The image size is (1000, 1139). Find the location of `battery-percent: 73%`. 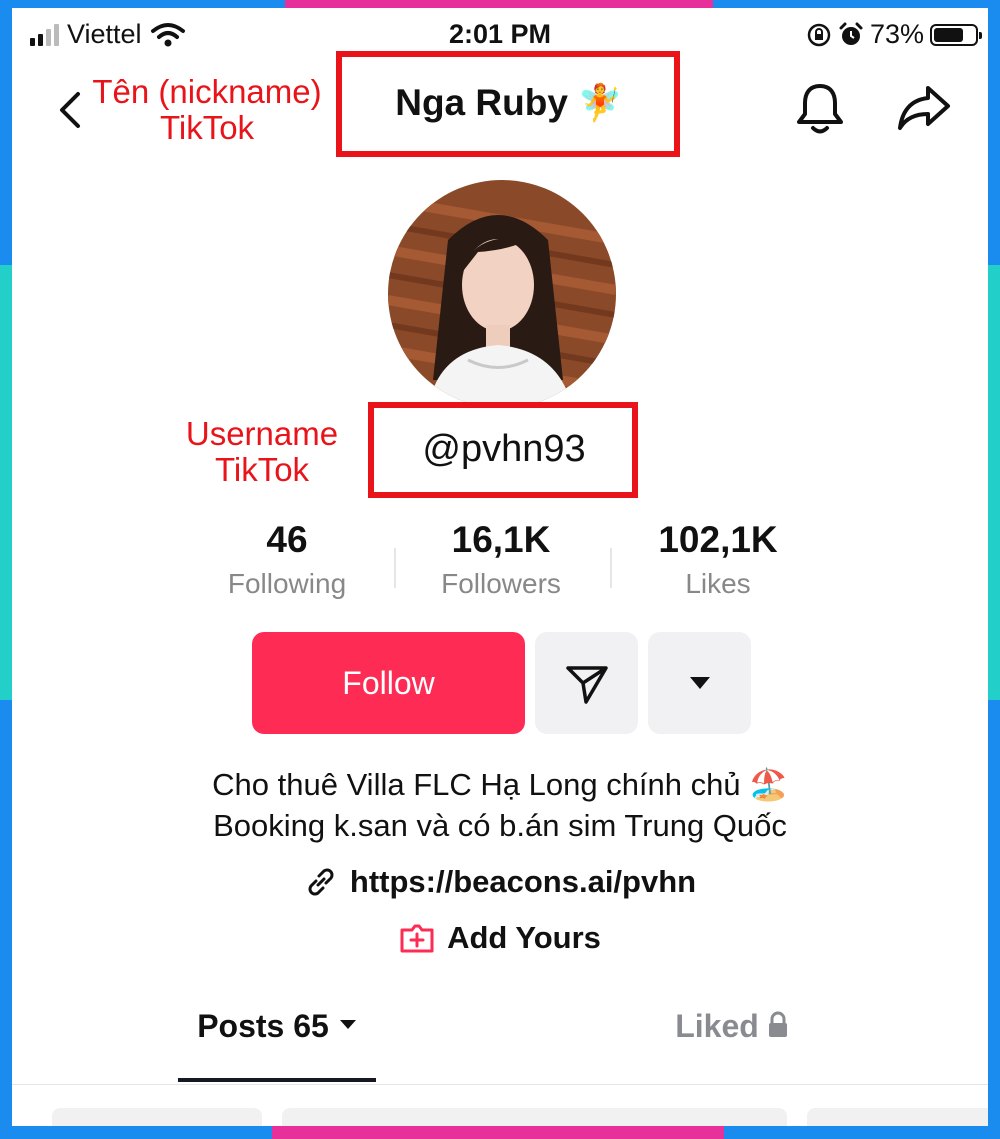

battery-percent: 73% is located at coordinates (896, 34).